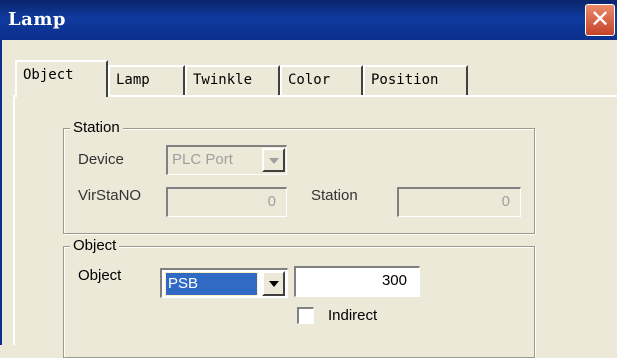  I want to click on indirect-checkbox, so click(305, 315).